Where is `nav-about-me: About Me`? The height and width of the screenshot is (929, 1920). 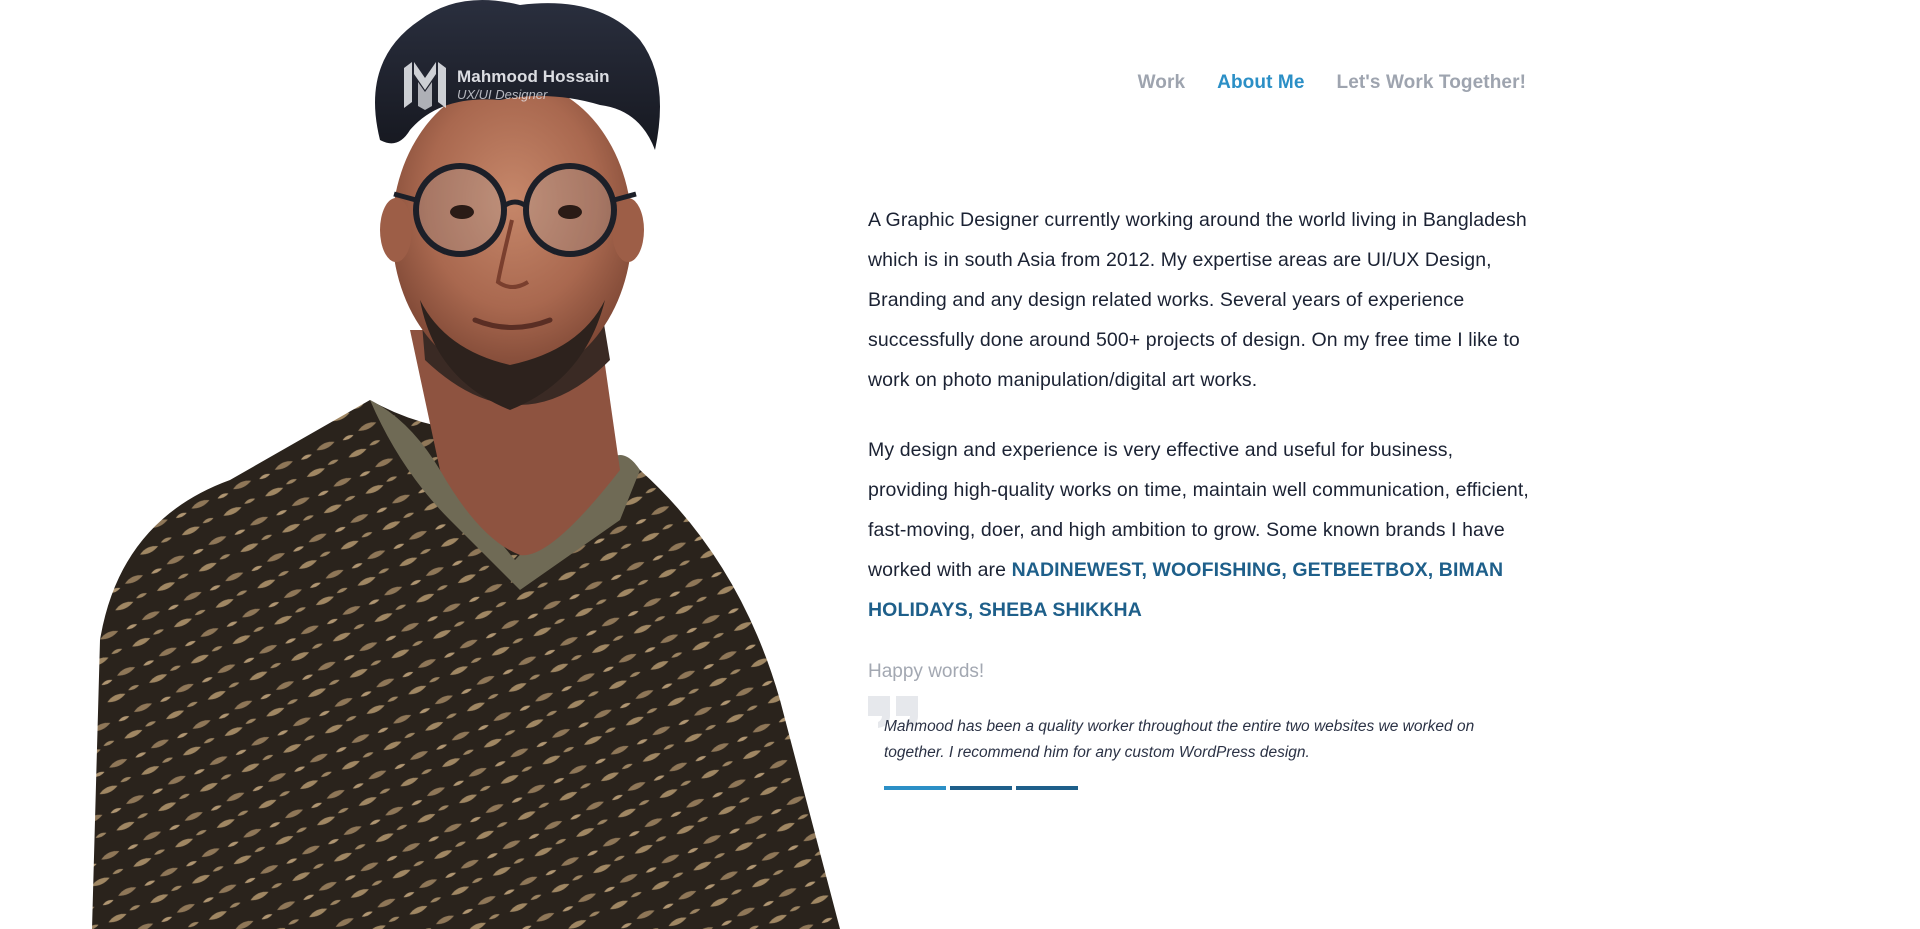 nav-about-me: About Me is located at coordinates (1260, 83).